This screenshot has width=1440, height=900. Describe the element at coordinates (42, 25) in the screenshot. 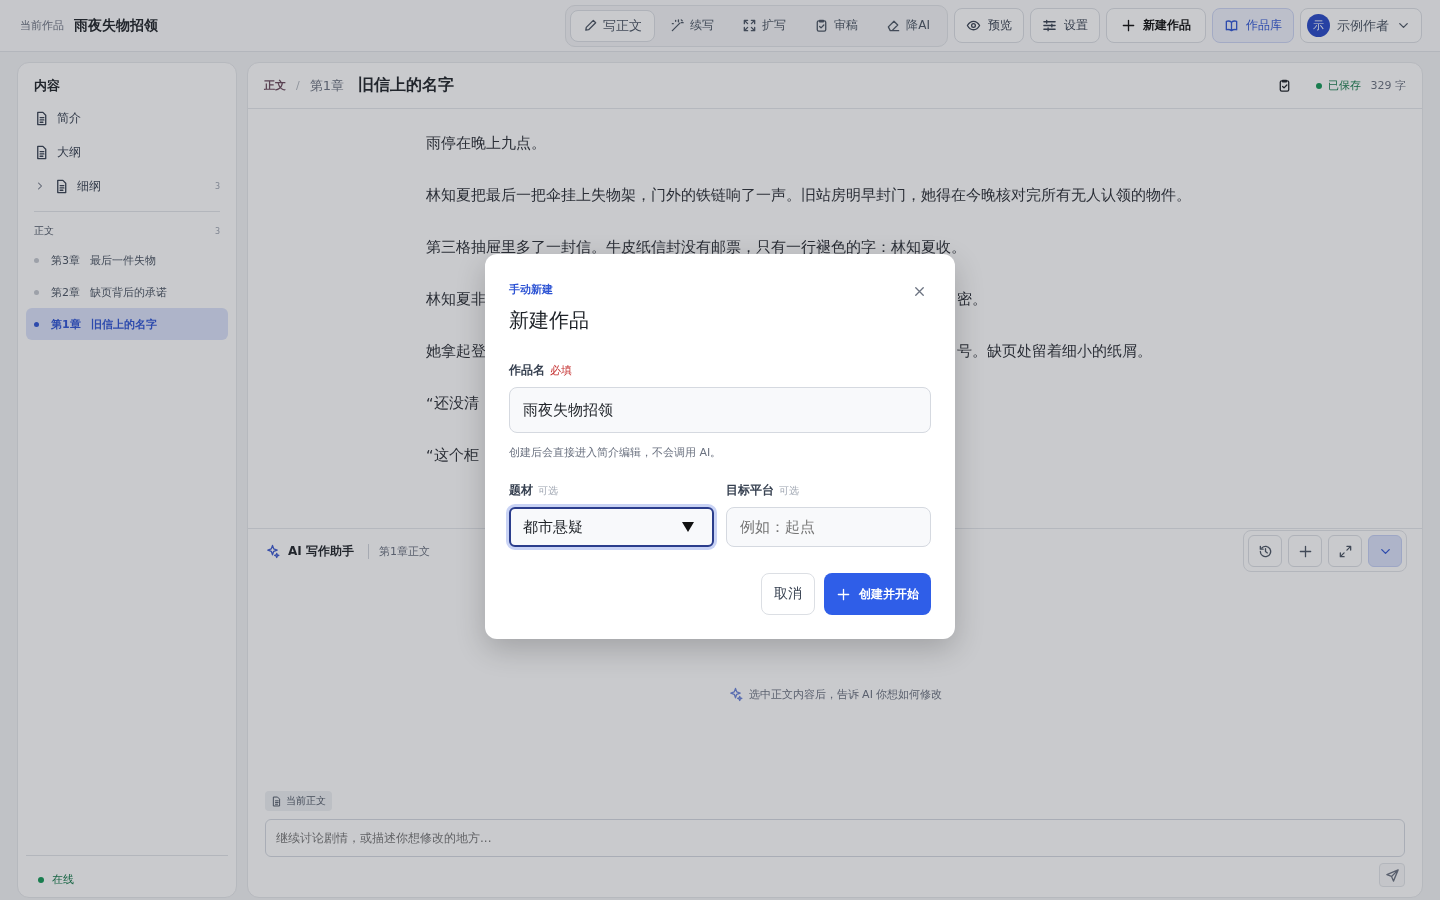

I see `current-work-label: 当前作品` at that location.